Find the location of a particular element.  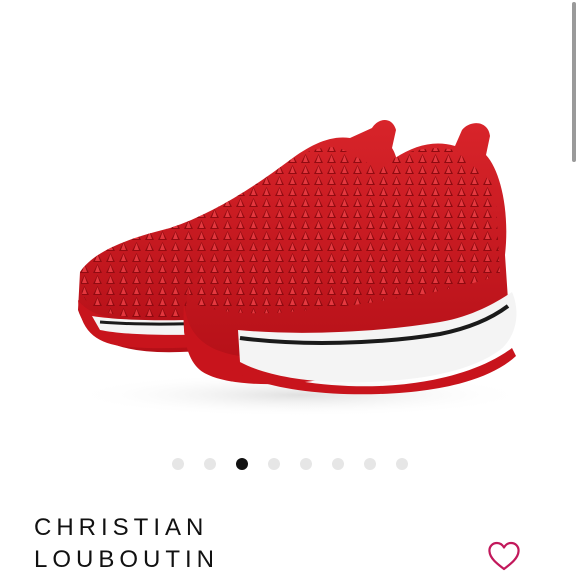

heart-outline-icon is located at coordinates (504, 556).